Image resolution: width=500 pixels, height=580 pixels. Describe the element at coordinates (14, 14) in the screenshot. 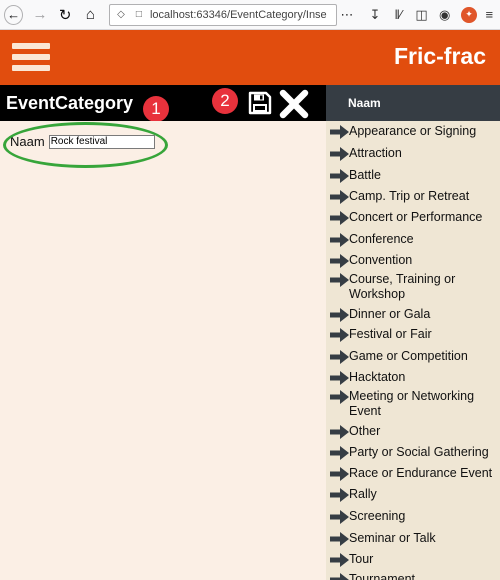

I see `back-icon: ←` at that location.